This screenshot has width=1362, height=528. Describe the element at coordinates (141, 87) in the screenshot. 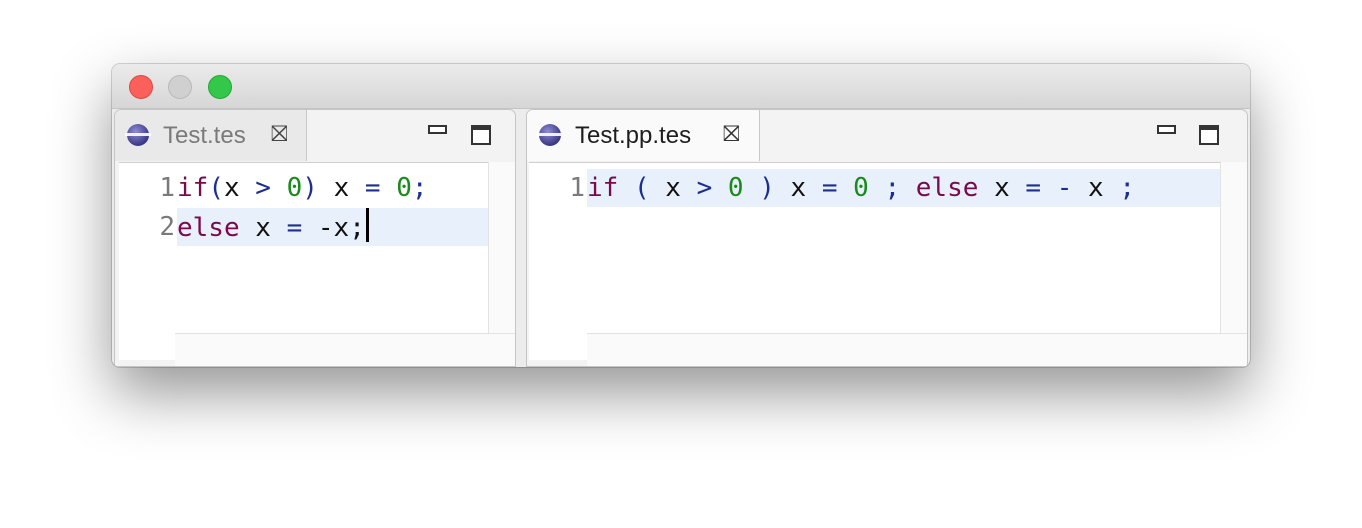

I see `close-window-button` at that location.